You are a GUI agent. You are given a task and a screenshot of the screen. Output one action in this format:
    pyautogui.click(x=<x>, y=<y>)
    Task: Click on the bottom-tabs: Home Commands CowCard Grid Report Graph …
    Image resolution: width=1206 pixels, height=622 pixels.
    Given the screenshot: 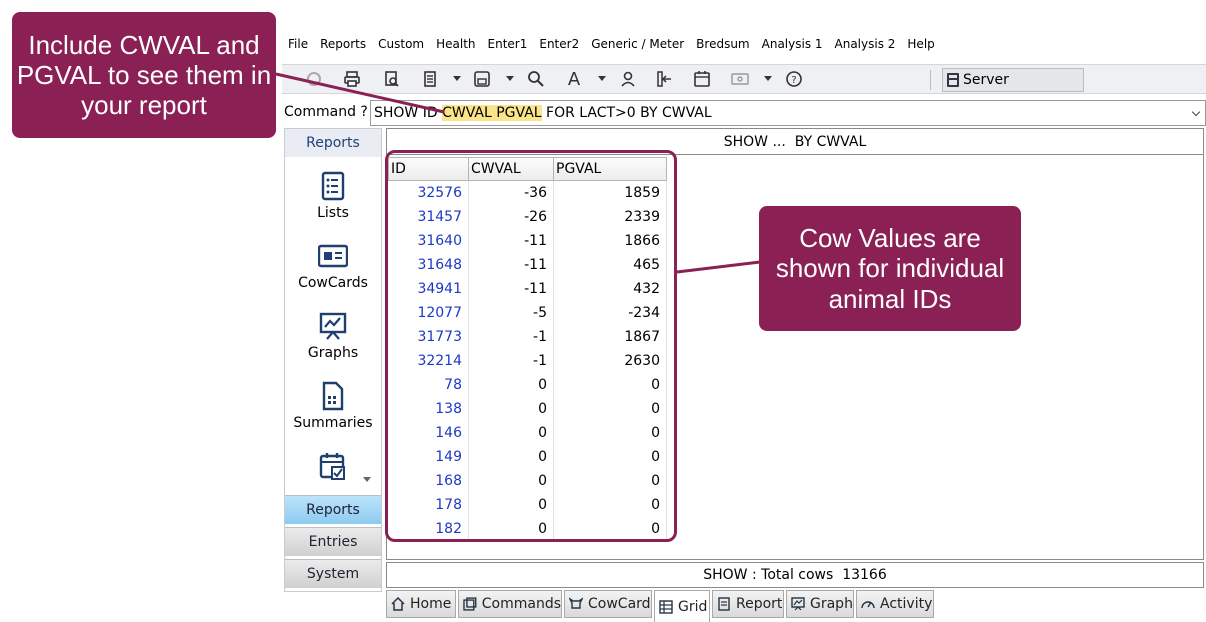 What is the action you would take?
    pyautogui.click(x=795, y=606)
    